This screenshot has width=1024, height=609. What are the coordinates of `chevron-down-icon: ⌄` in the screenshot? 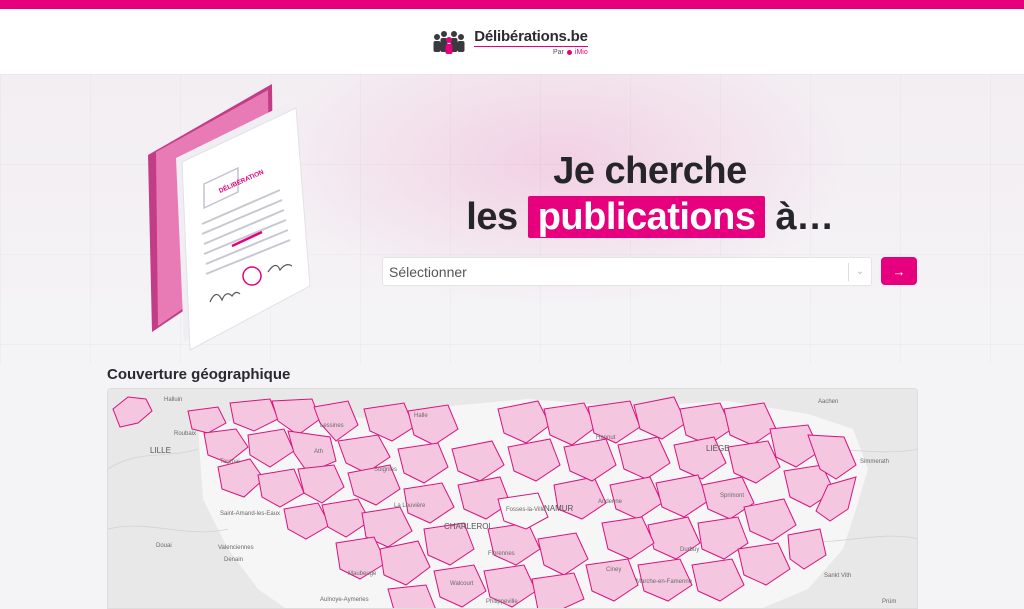 It's located at (860, 271).